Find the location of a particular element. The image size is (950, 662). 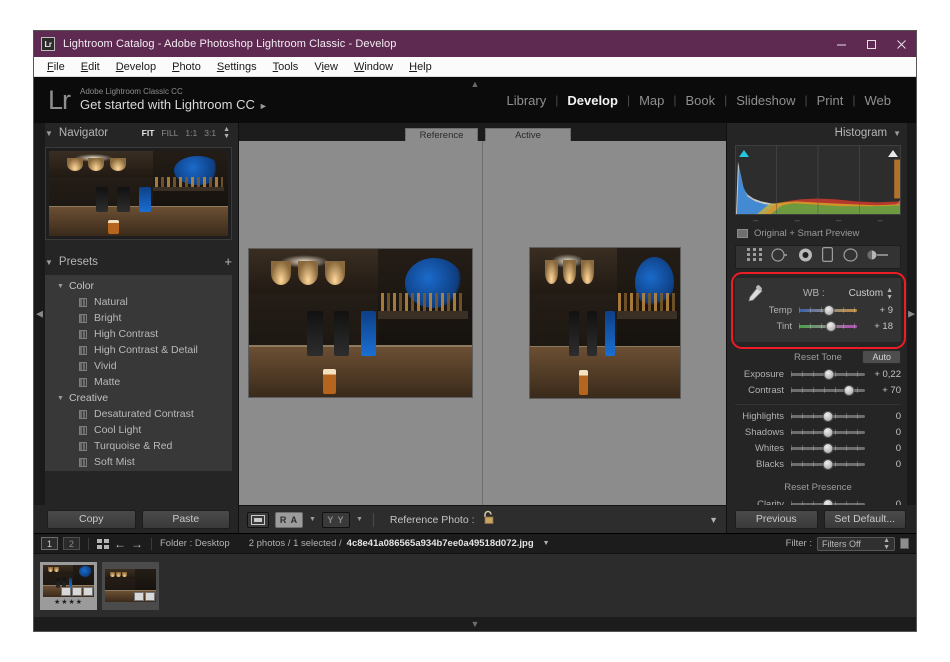

wb-preset-select: Custom ▲ ▼ is located at coordinates (871, 294).